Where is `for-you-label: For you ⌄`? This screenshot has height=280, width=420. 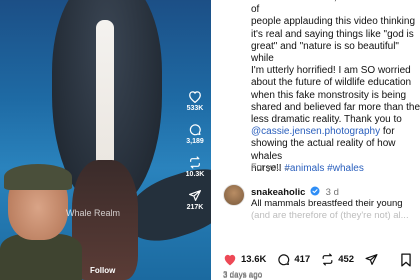
for-you-label: For you ⌄ is located at coordinates (270, 167).